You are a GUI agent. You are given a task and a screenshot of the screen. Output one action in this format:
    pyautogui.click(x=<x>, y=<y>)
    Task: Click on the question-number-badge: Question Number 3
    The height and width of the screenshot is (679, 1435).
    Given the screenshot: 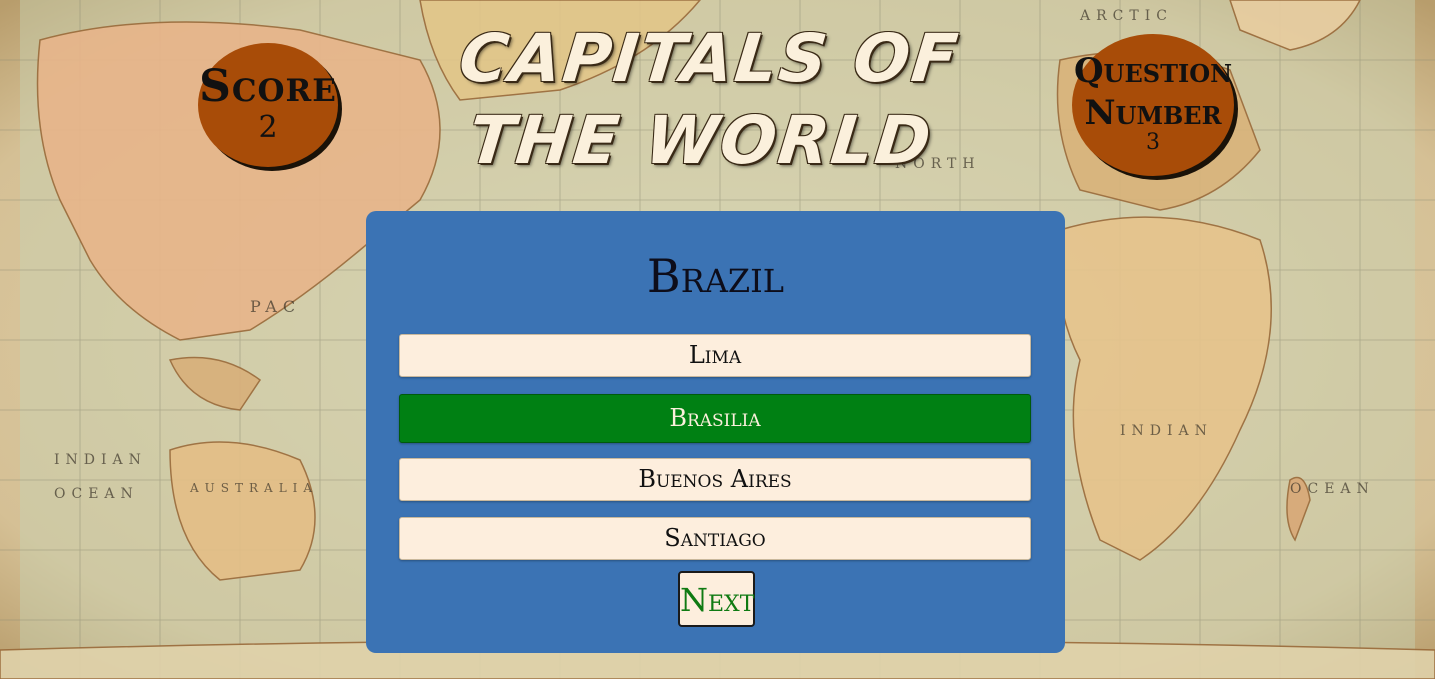 What is the action you would take?
    pyautogui.click(x=1153, y=105)
    